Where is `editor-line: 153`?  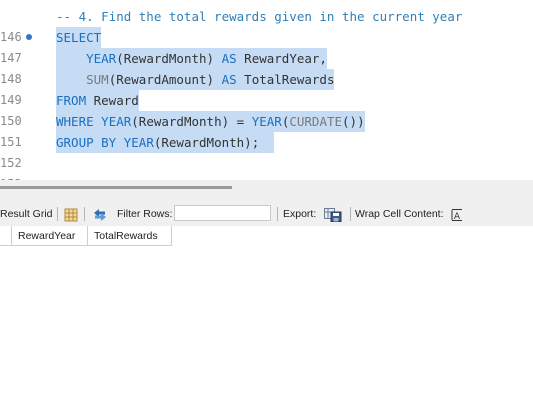 editor-line: 153 is located at coordinates (266, 166).